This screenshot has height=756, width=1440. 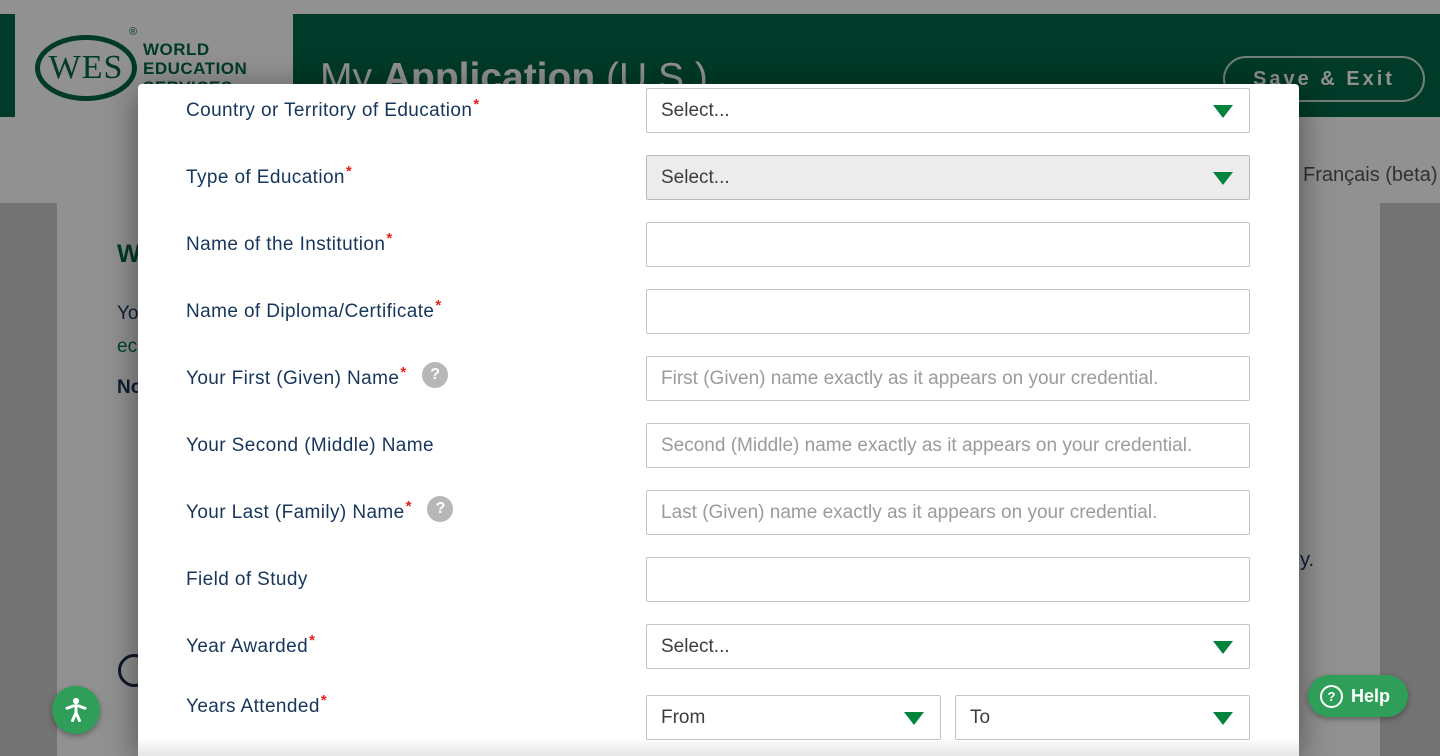 I want to click on input-cell: From To, so click(x=948, y=717).